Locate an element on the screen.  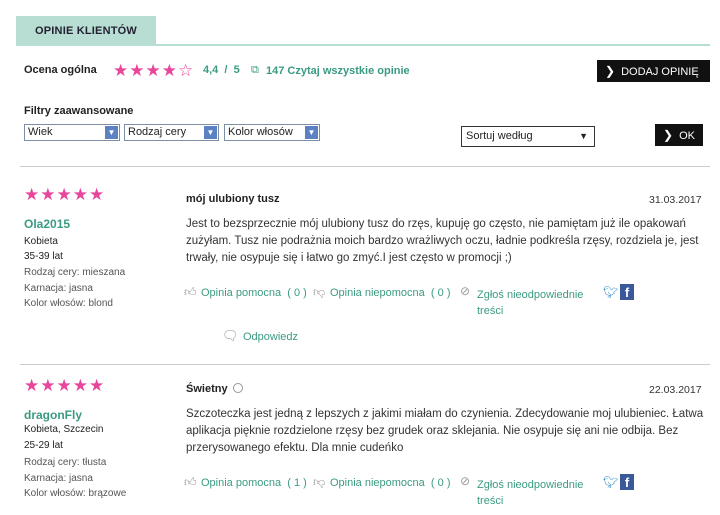
read-all-reviews-link: 147 Czytaj wszystkie opinie is located at coordinates (338, 71).